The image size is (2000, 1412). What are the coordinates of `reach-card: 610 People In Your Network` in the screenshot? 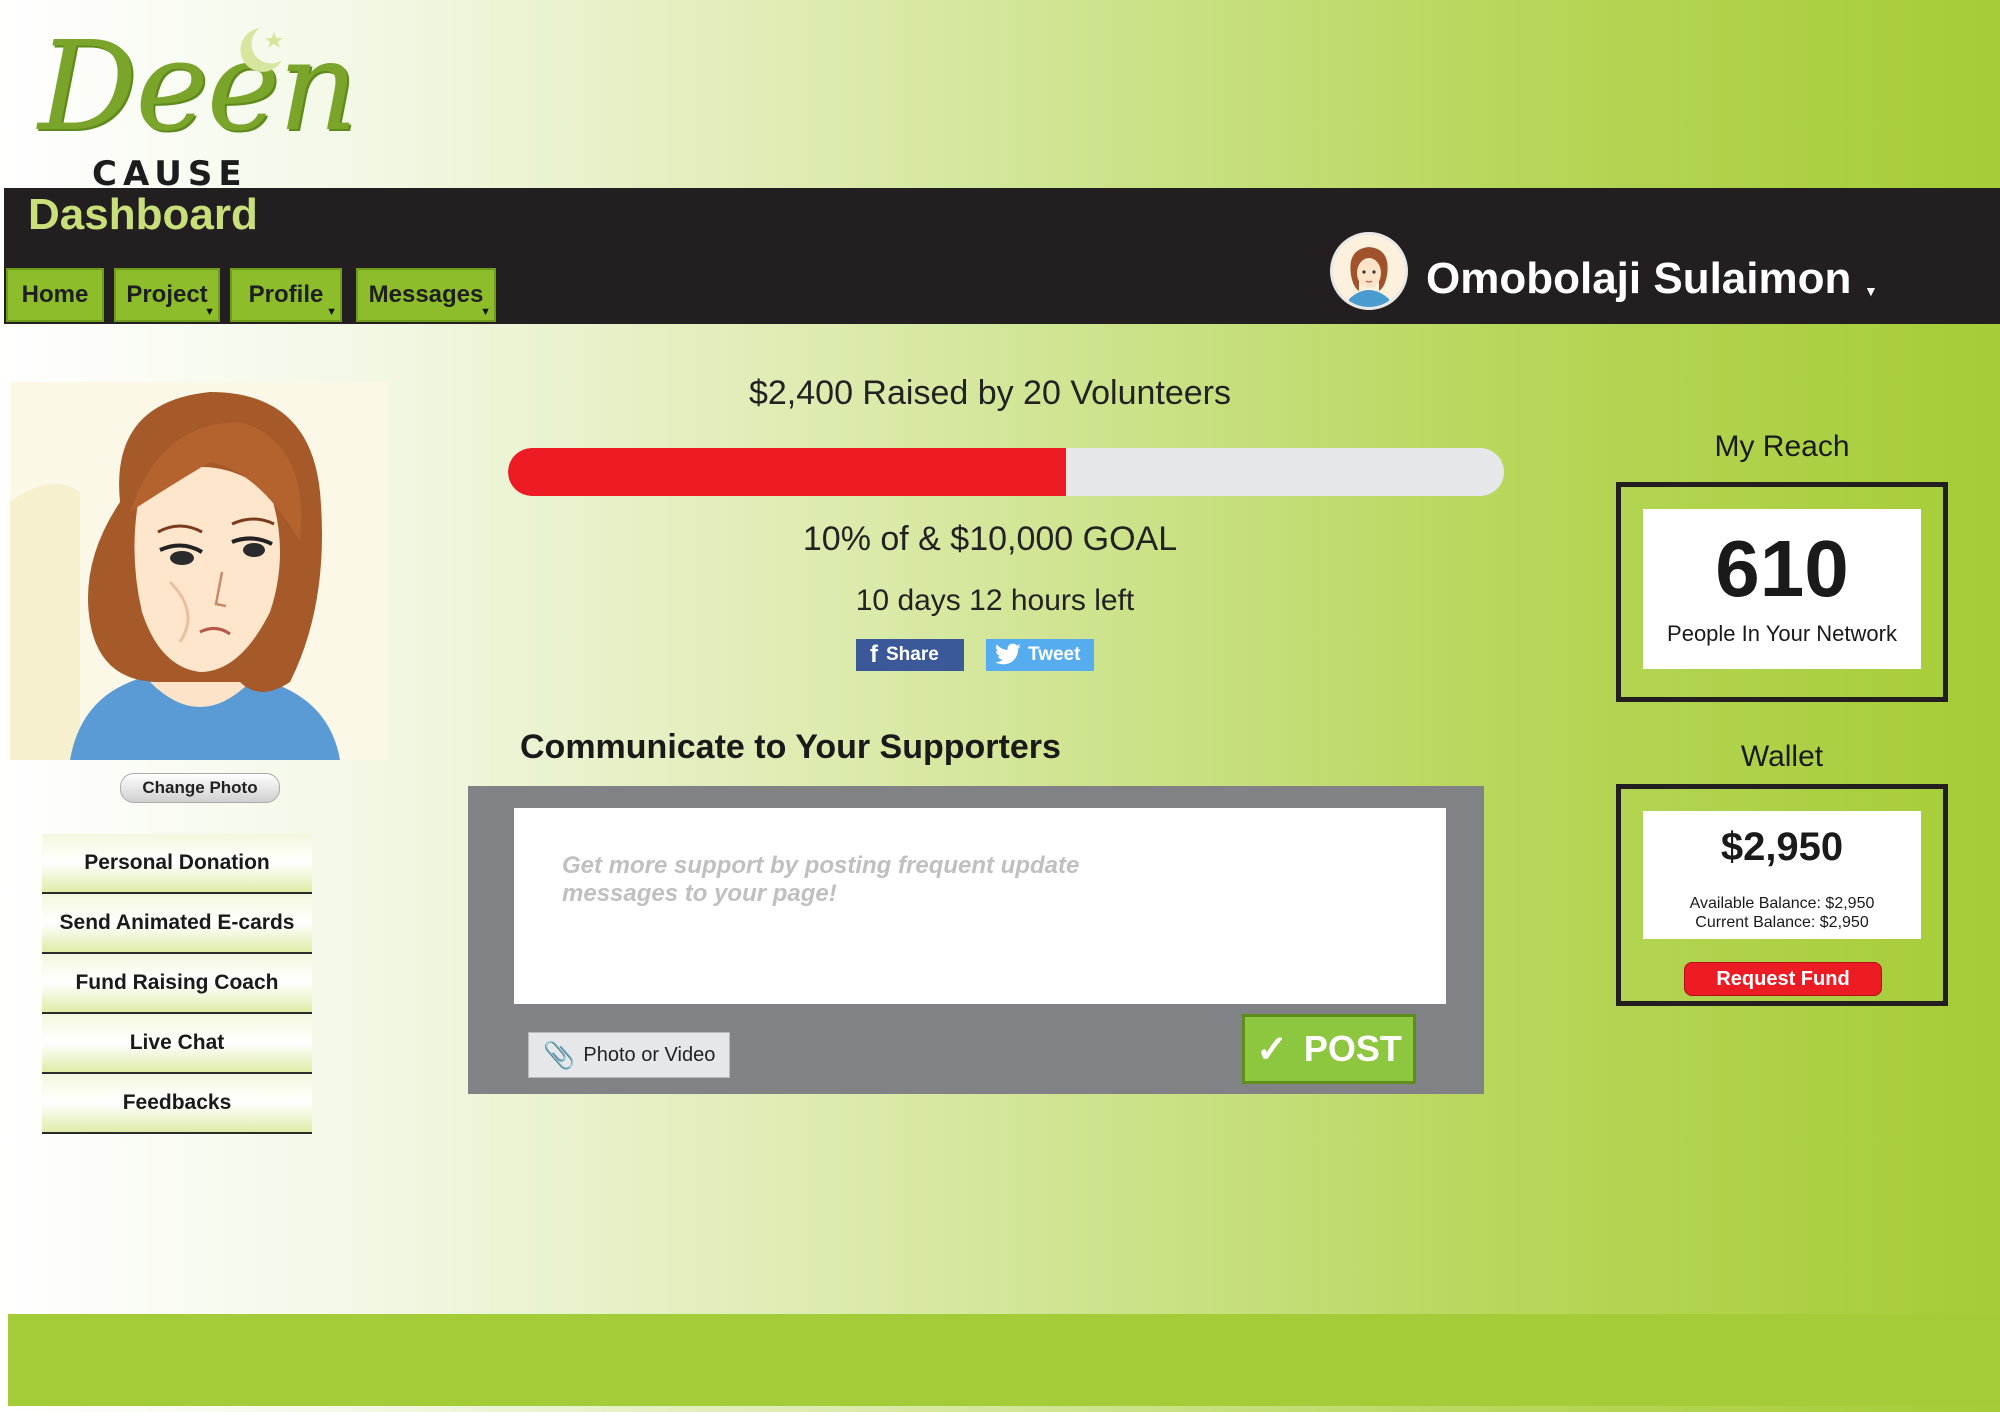 It's located at (1782, 592).